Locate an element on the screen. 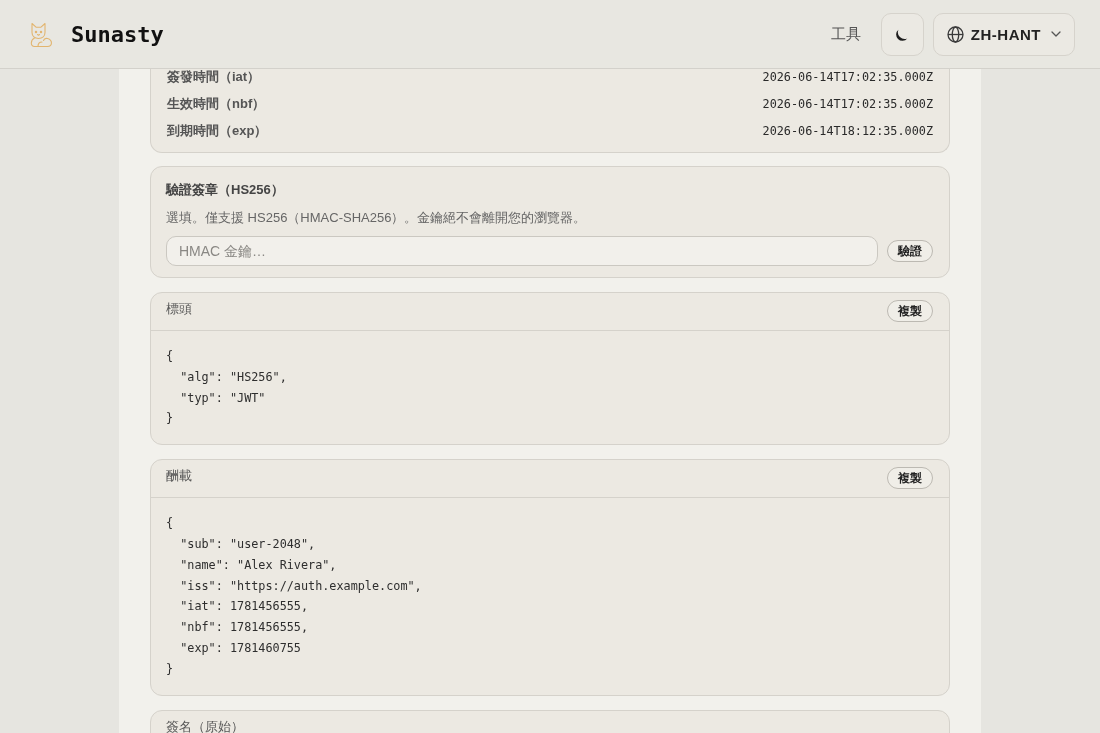 This screenshot has width=1100, height=733. language-button: ZH-HANT is located at coordinates (1003, 34).